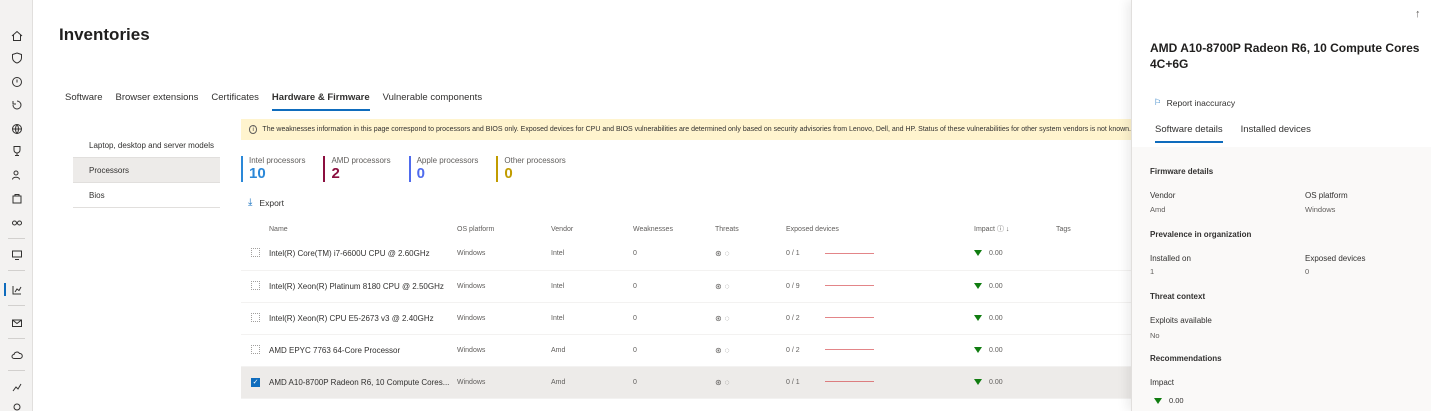 The height and width of the screenshot is (411, 1431). What do you see at coordinates (508, 173) in the screenshot?
I see `count-value: 0` at bounding box center [508, 173].